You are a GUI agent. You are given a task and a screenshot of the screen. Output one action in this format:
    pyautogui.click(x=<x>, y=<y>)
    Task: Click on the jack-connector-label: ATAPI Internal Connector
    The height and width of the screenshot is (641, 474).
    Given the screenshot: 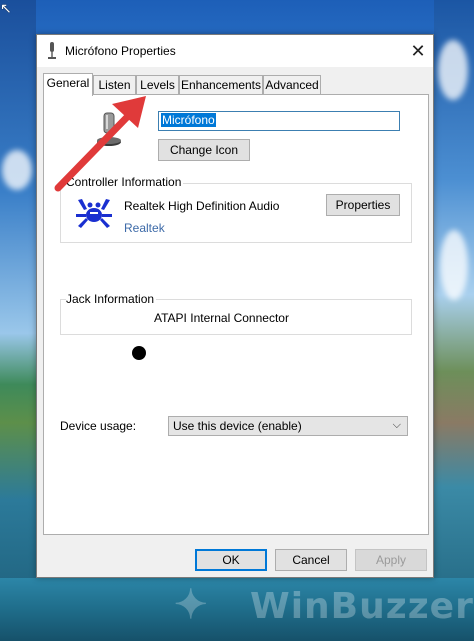 What is the action you would take?
    pyautogui.click(x=221, y=318)
    